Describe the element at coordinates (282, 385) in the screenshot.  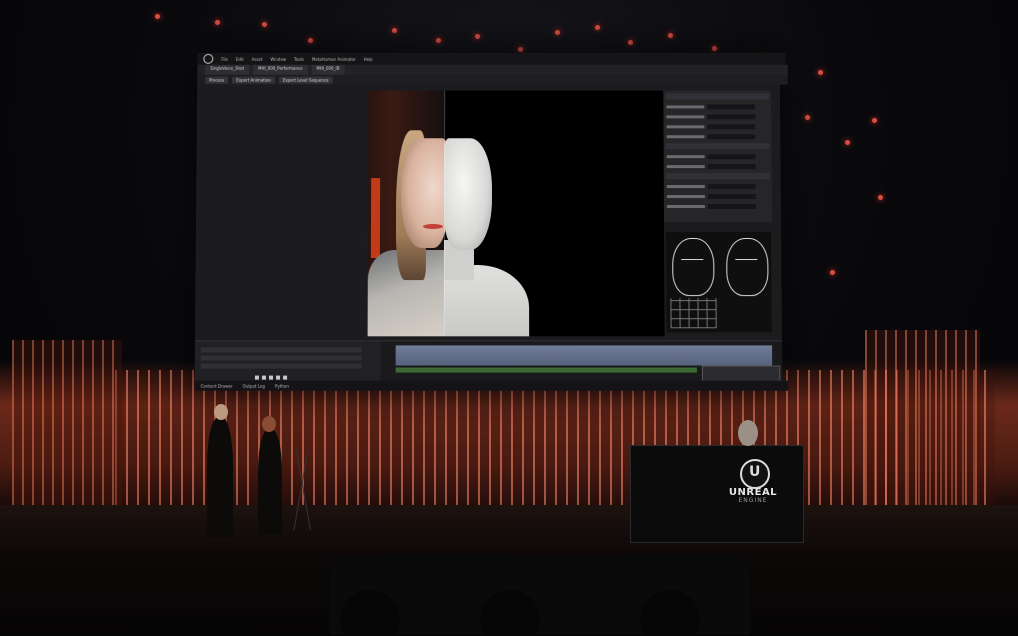
I see `python-button: Python` at that location.